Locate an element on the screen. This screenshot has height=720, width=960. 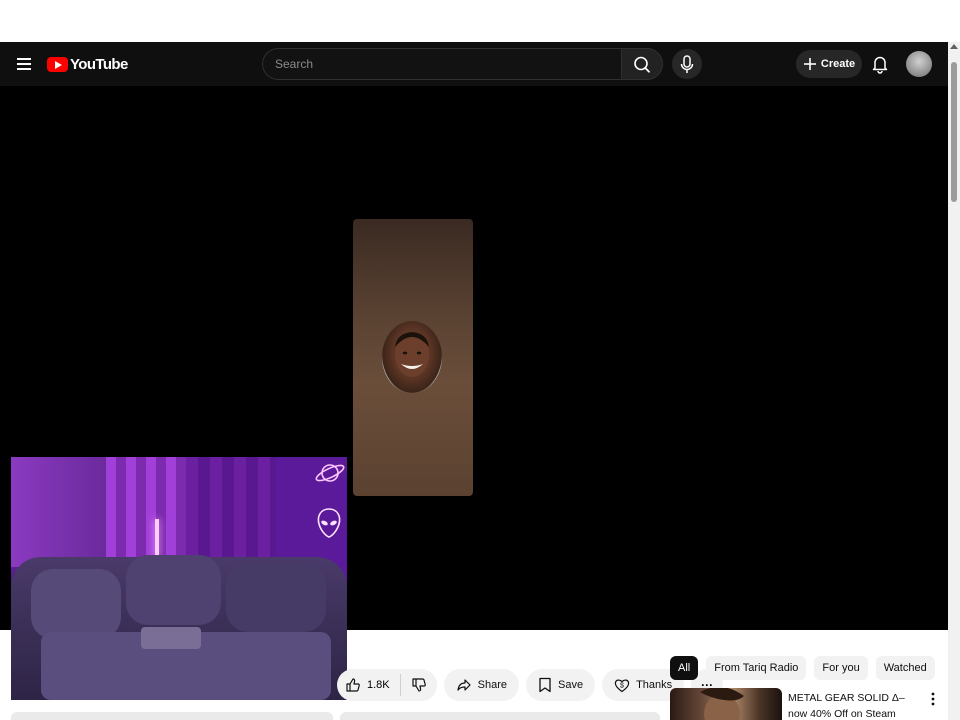
youtube-logo: YouTube is located at coordinates (87, 64).